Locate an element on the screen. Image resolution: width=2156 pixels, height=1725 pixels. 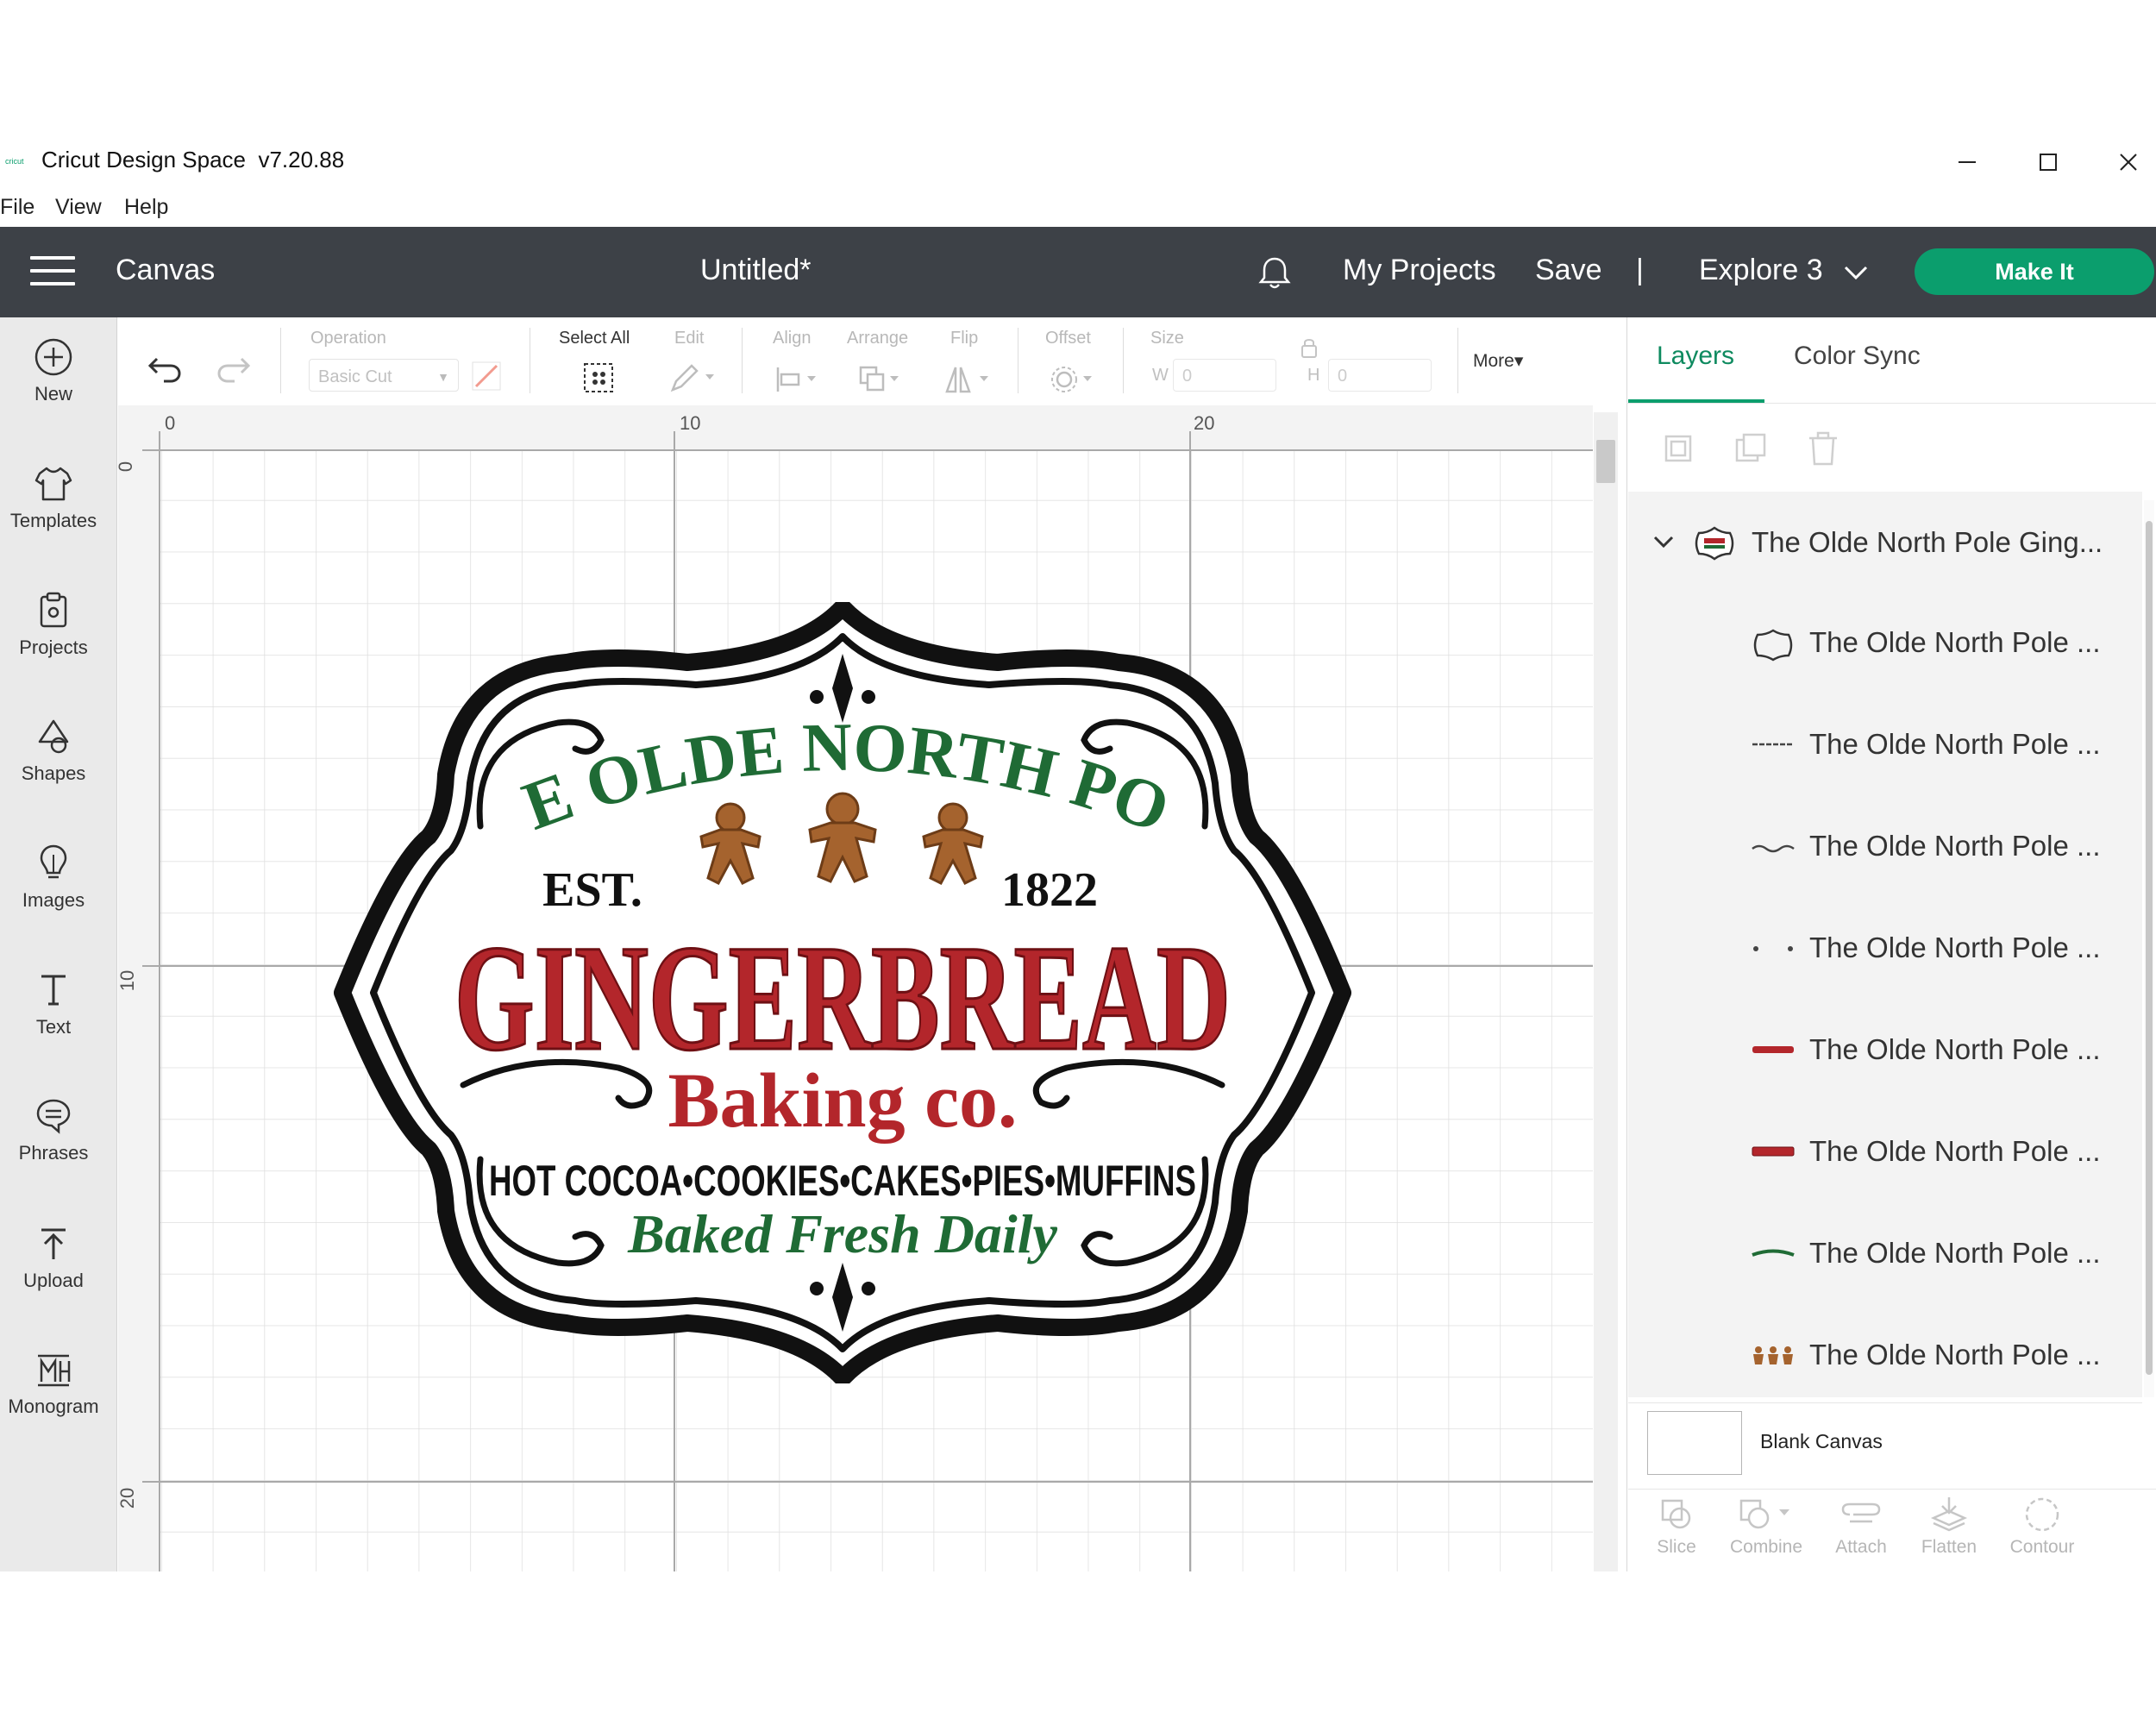
flip-icon is located at coordinates (969, 379).